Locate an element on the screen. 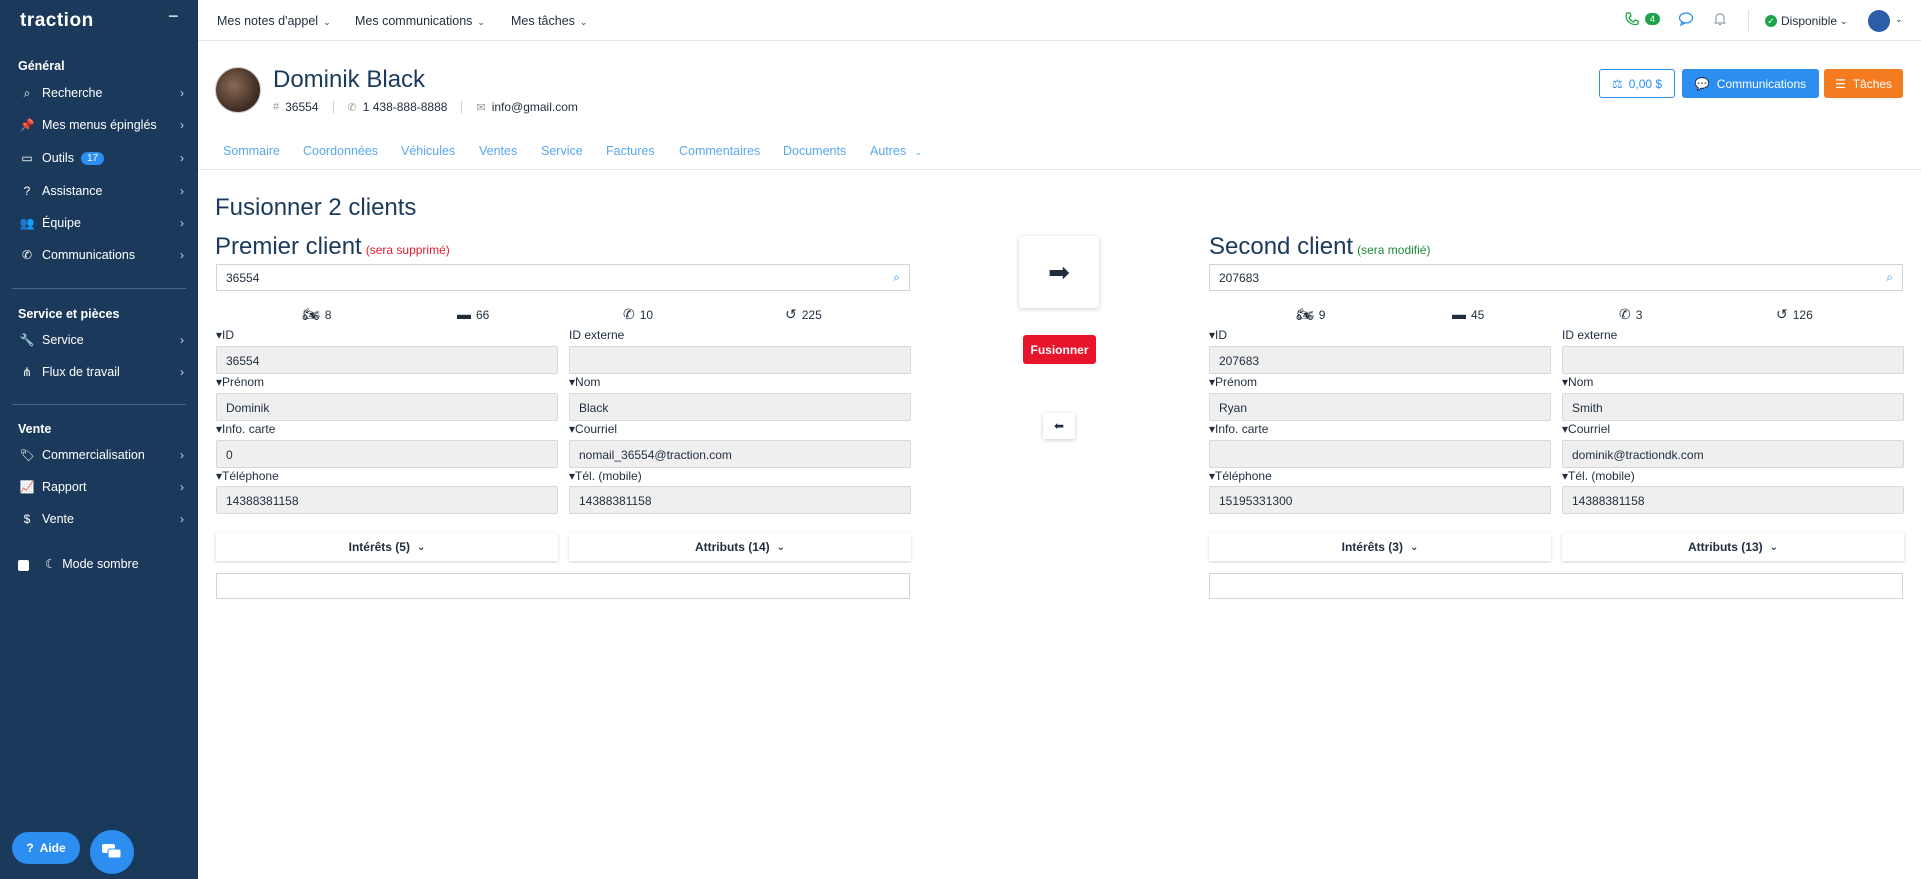 The height and width of the screenshot is (879, 1921). sidebar-item-recherche: ⌕ Recherche › is located at coordinates (101, 93).